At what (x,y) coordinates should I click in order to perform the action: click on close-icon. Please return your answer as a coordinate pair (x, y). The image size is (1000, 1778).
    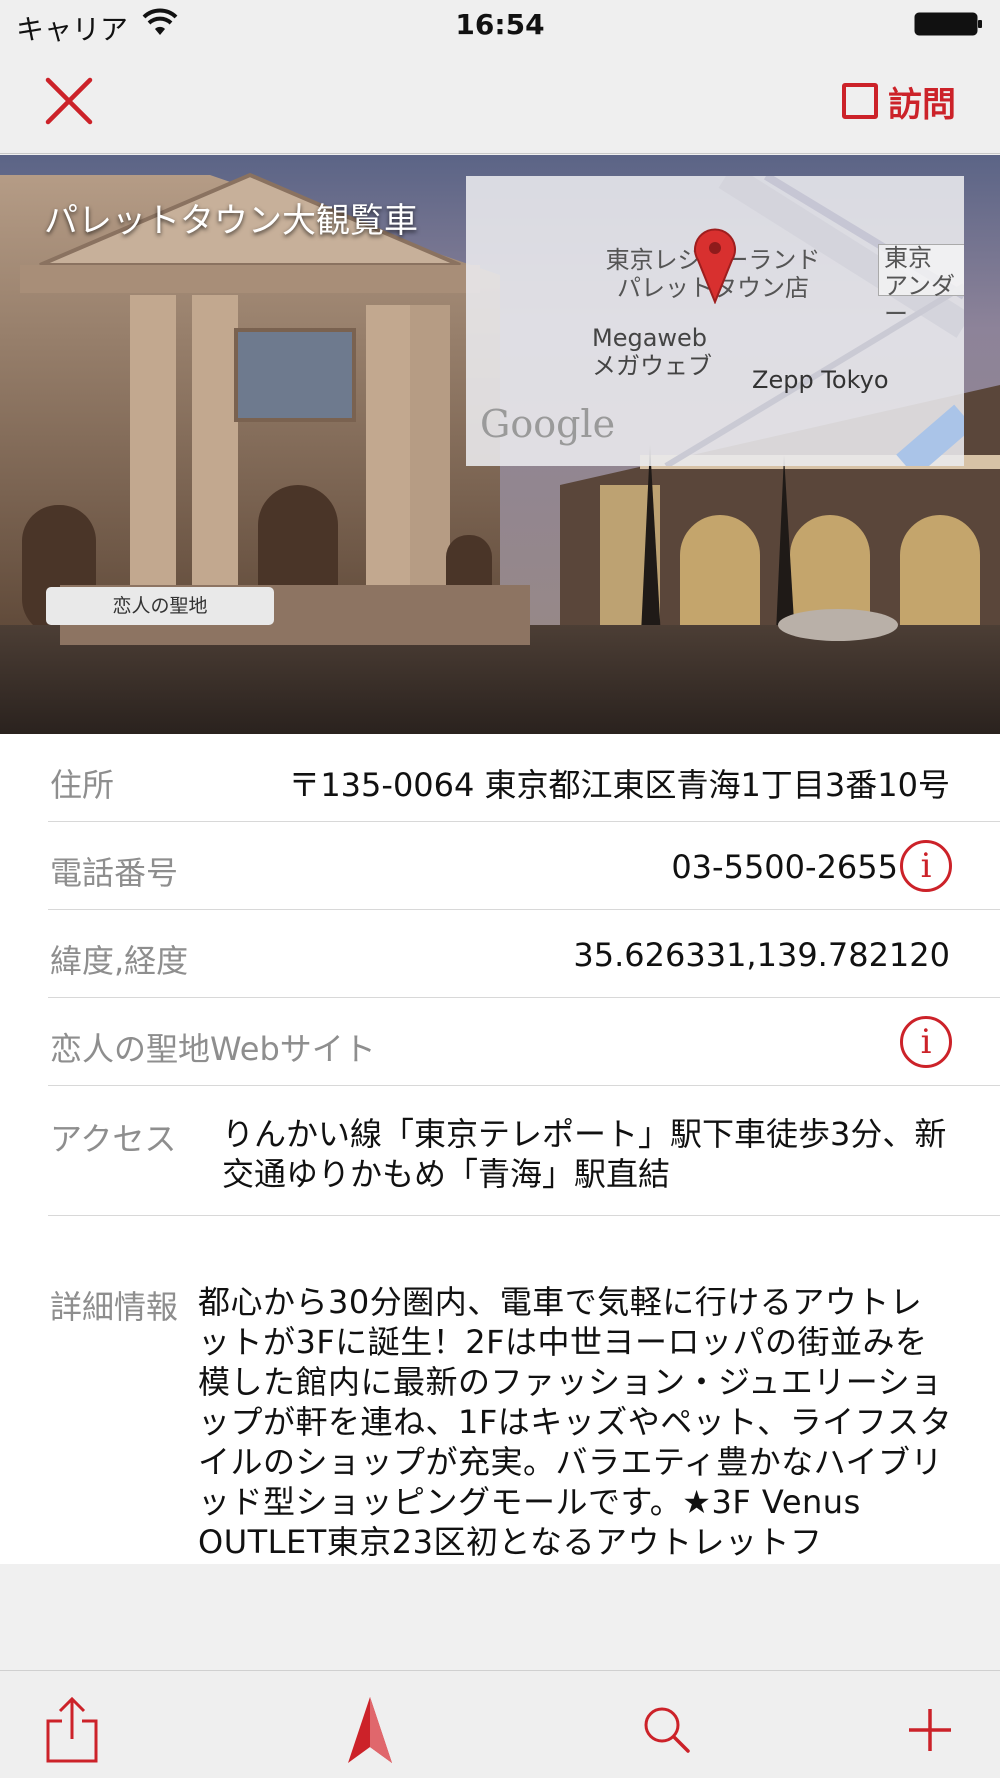
    Looking at the image, I should click on (69, 101).